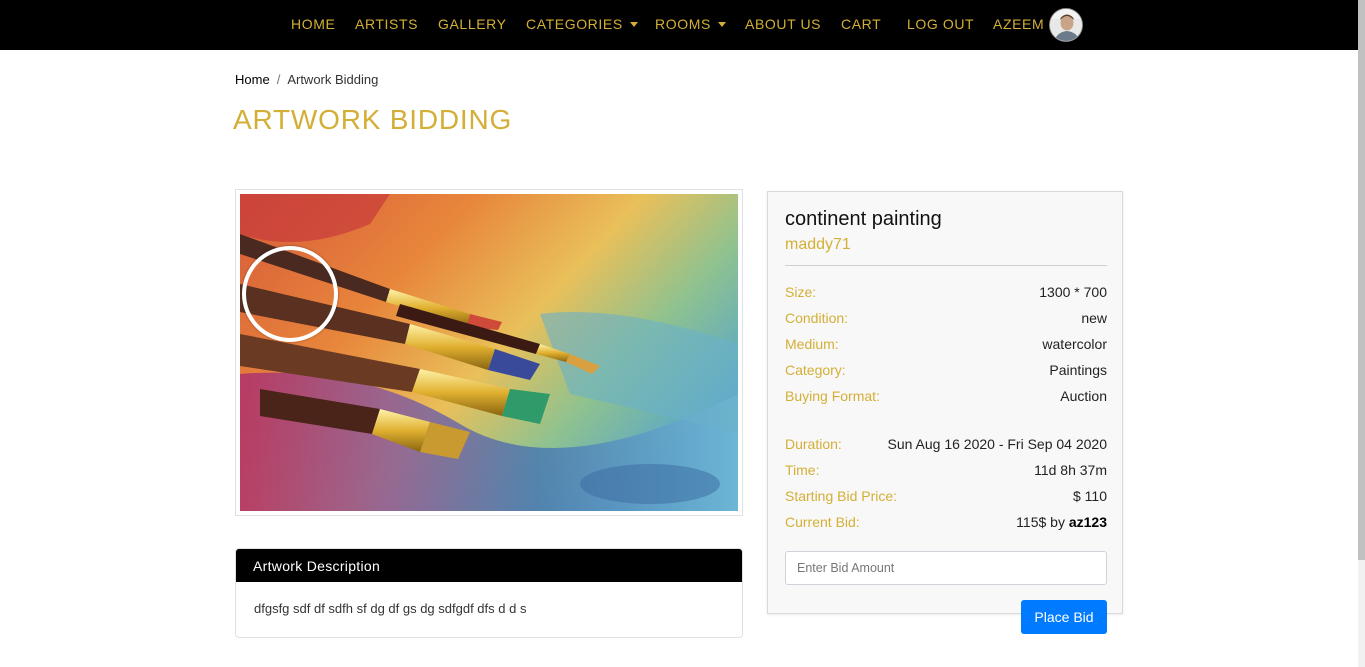  Describe the element at coordinates (1073, 292) in the screenshot. I see `detail-value: 1300 * 700` at that location.